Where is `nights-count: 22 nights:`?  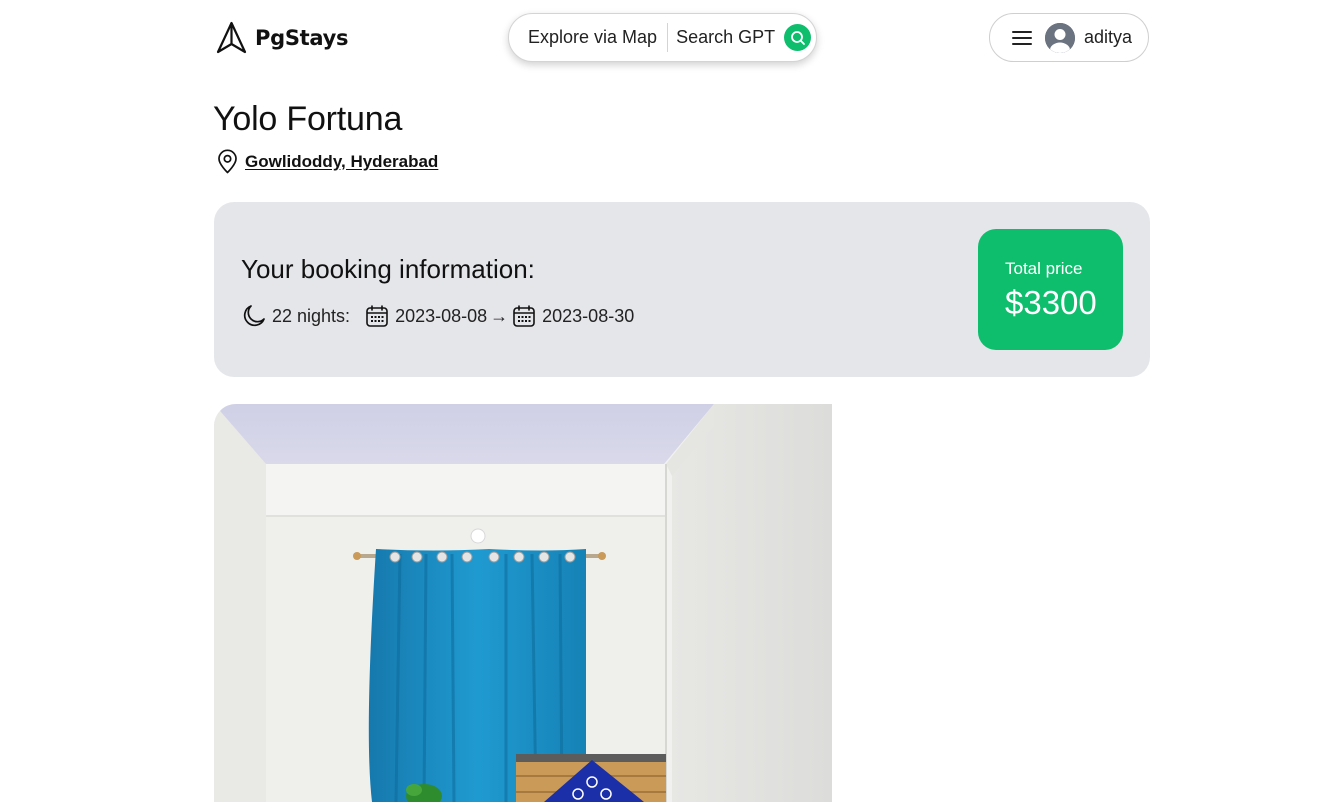 nights-count: 22 nights: is located at coordinates (311, 315).